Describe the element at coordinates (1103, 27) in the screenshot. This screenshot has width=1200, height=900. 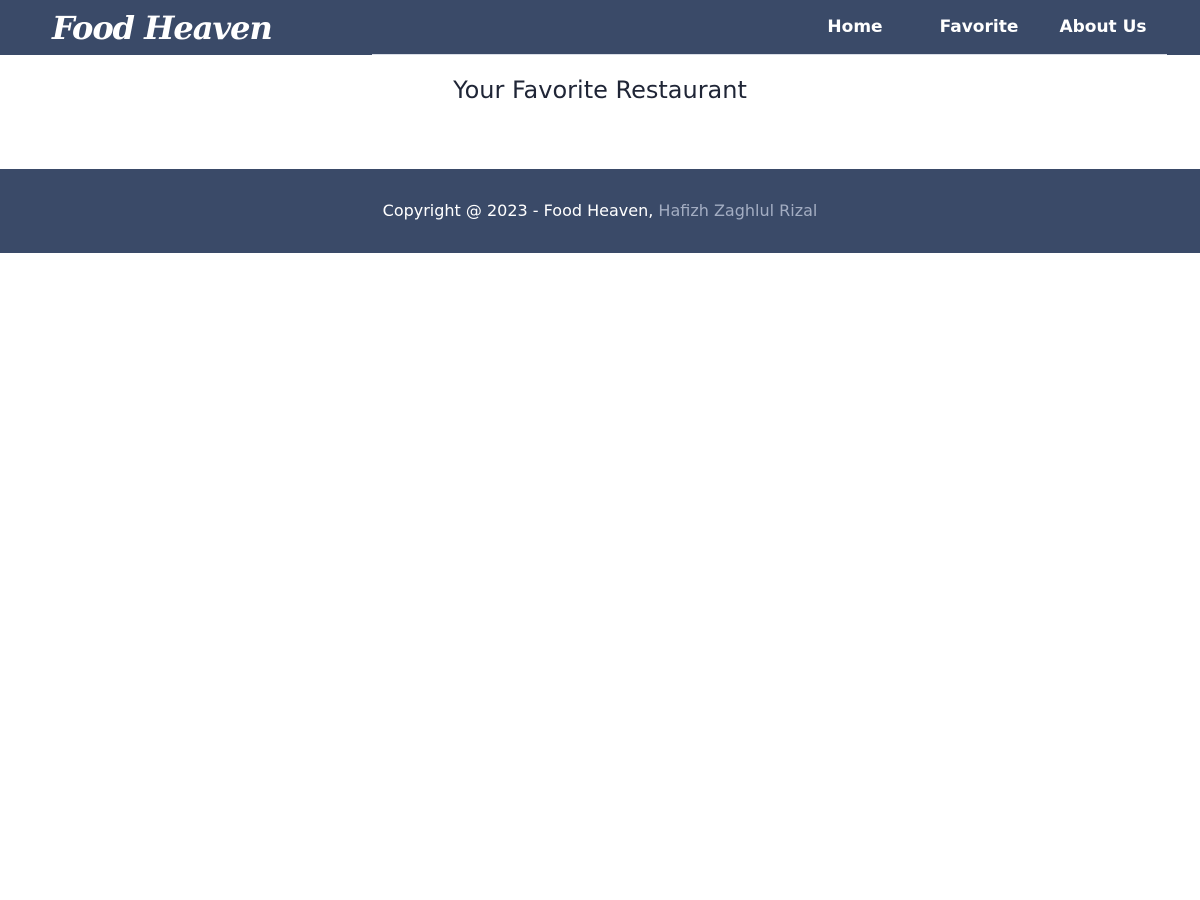
I see `nav-about-us-link: About Us` at that location.